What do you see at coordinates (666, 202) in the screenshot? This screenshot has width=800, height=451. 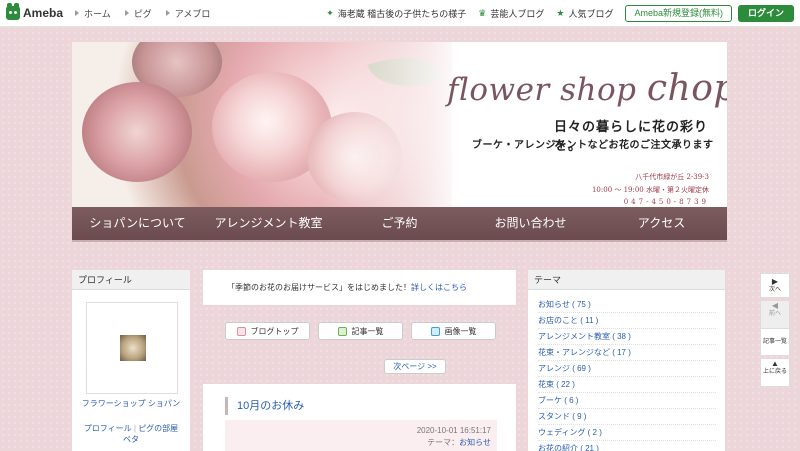 I see `shop-phone: 047-450-8739` at bounding box center [666, 202].